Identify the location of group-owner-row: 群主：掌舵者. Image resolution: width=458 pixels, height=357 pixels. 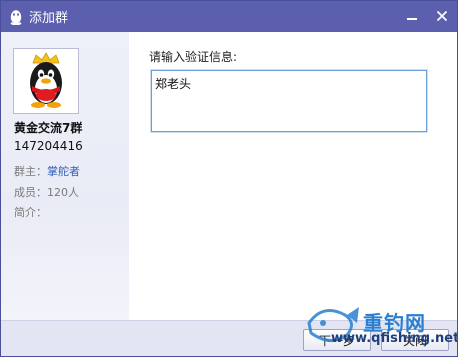
(47, 171).